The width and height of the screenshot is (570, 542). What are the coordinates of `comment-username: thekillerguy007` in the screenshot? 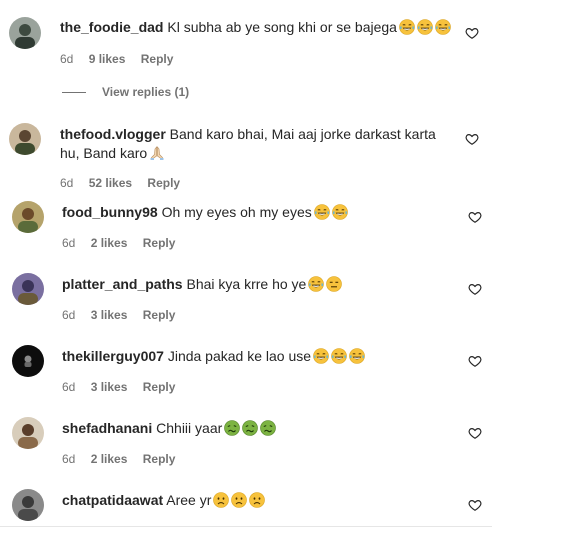 It's located at (113, 356).